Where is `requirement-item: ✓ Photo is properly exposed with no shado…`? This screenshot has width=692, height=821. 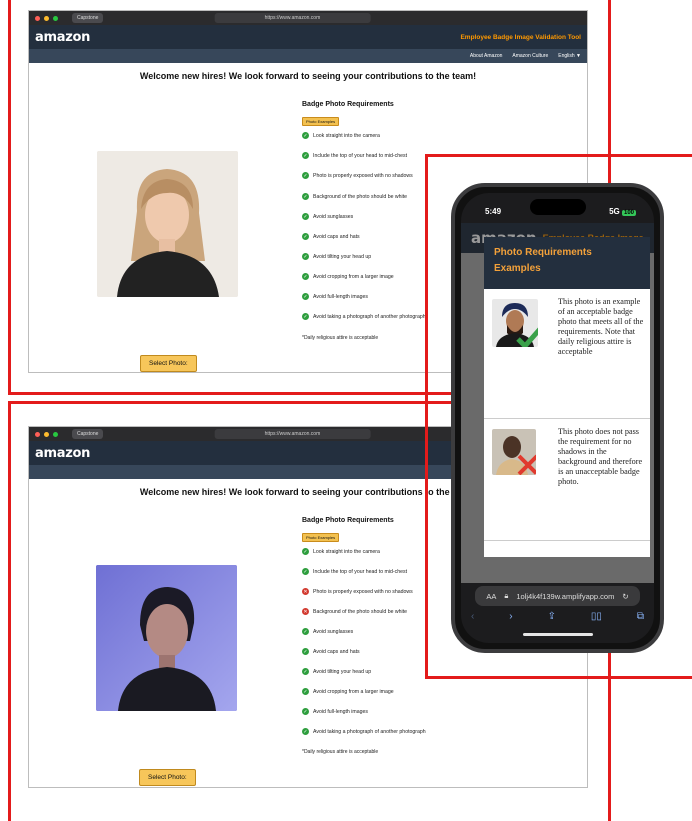
requirement-item: ✓ Photo is properly exposed with no shado… is located at coordinates (357, 175).